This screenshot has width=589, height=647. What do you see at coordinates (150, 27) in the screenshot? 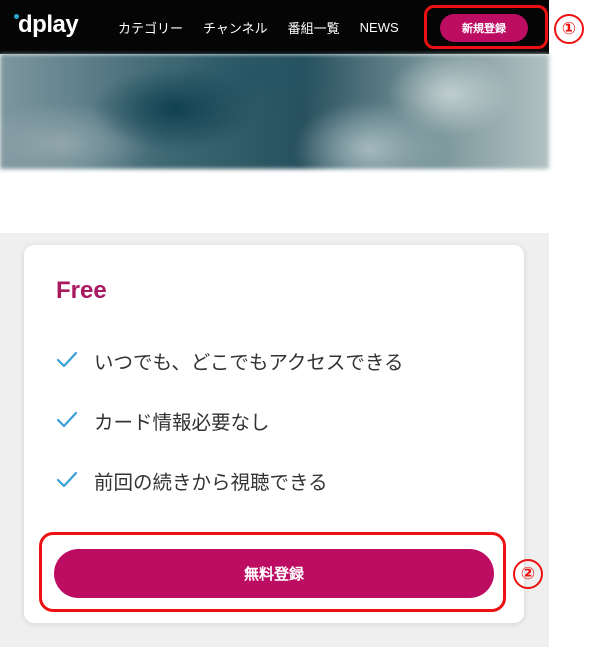
I see `nav-item-category: カテゴリー` at bounding box center [150, 27].